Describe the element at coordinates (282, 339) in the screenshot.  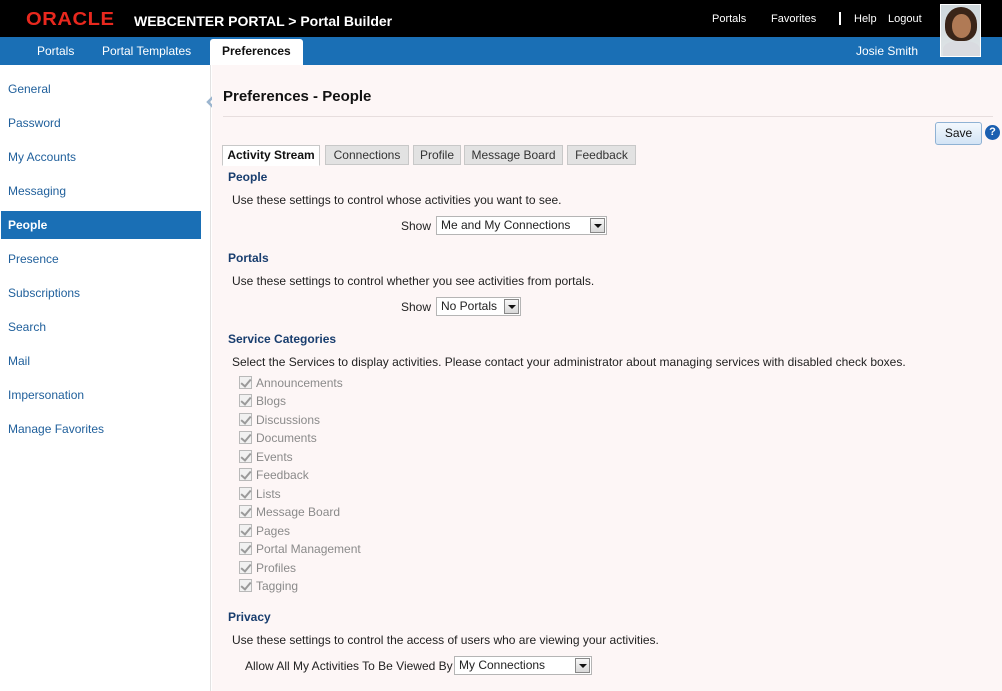
I see `service-categories-heading: Service Categories` at that location.